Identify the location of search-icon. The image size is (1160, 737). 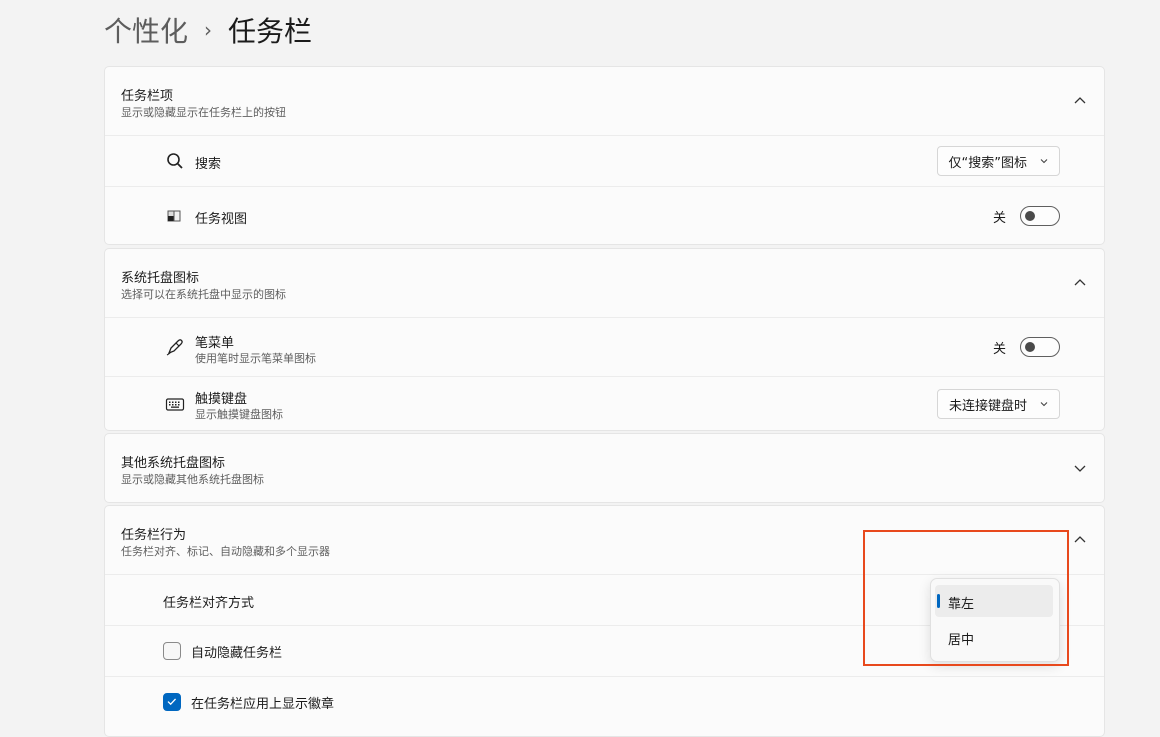
(175, 161).